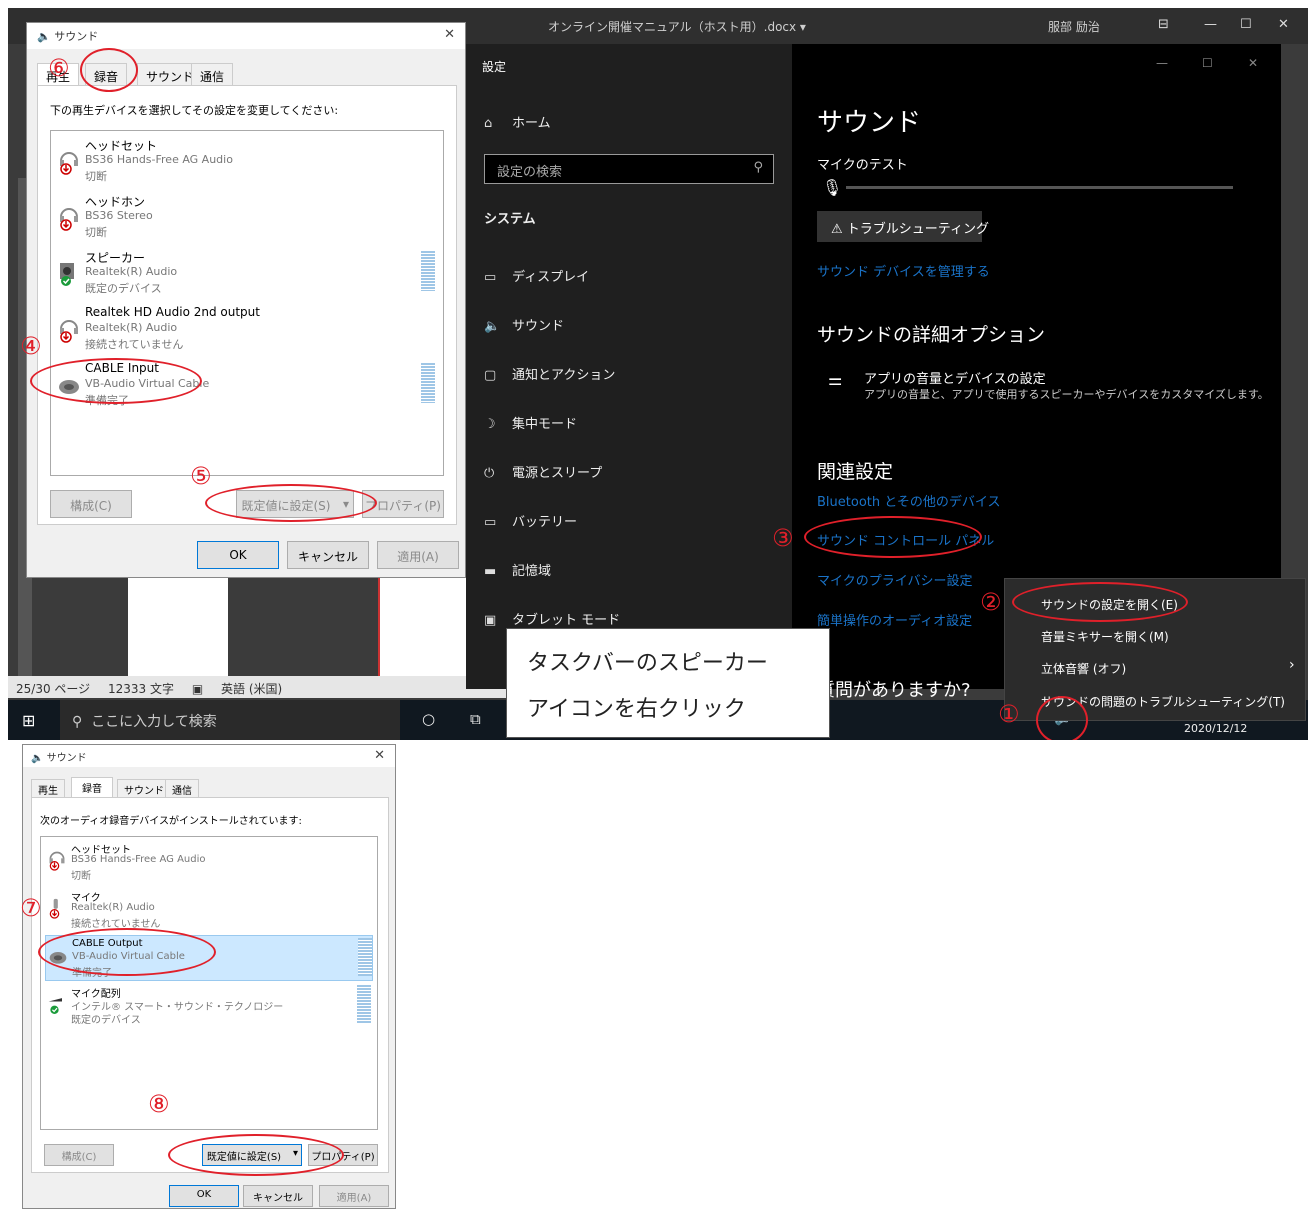 This screenshot has height=1209, width=1310. I want to click on manage-devices-link: サウンド デバイスを管理する, so click(903, 270).